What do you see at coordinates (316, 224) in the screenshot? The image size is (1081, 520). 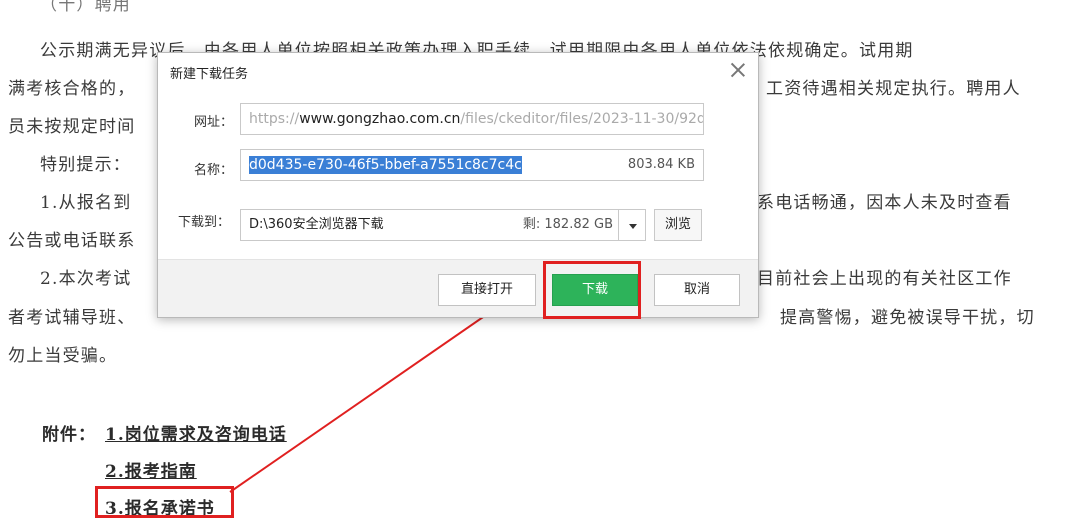 I see `save-path-value: D:\360安全浏览器下载` at bounding box center [316, 224].